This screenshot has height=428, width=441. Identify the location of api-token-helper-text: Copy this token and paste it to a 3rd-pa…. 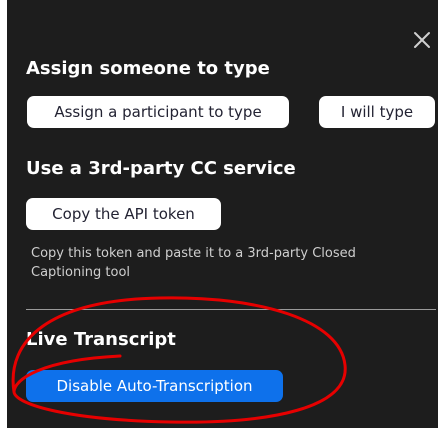
(193, 263).